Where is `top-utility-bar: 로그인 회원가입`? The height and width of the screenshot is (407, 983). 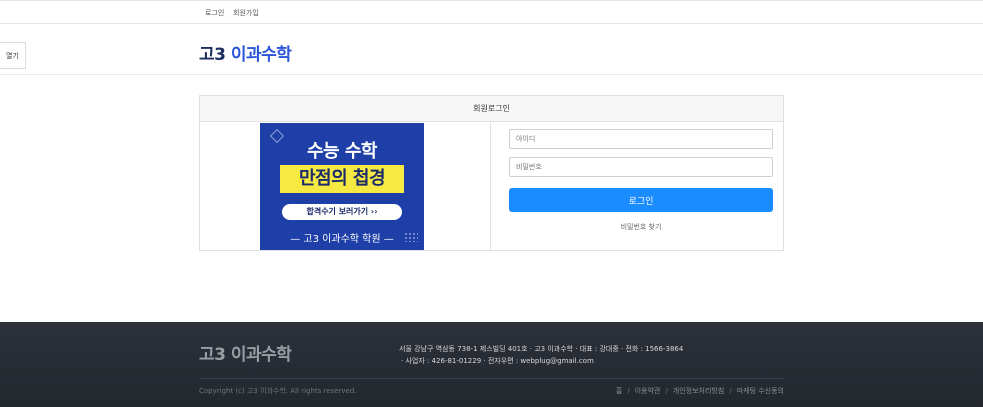 top-utility-bar: 로그인 회원가입 is located at coordinates (491, 12).